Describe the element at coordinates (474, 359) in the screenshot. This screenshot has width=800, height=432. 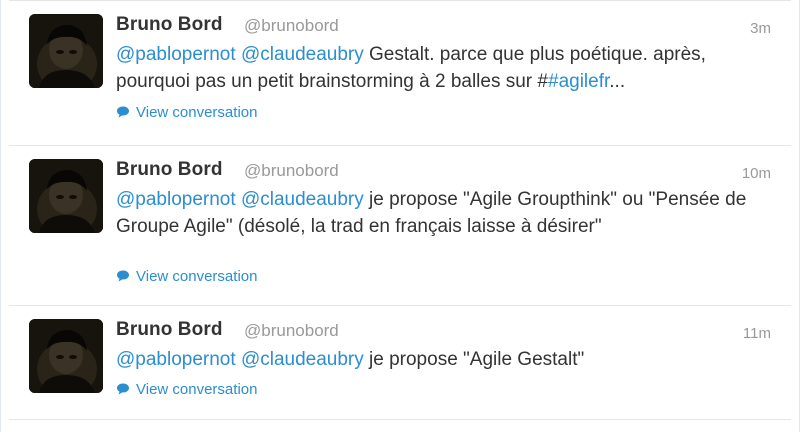
I see `tweet-body: je propose "Agile Gestalt"` at that location.